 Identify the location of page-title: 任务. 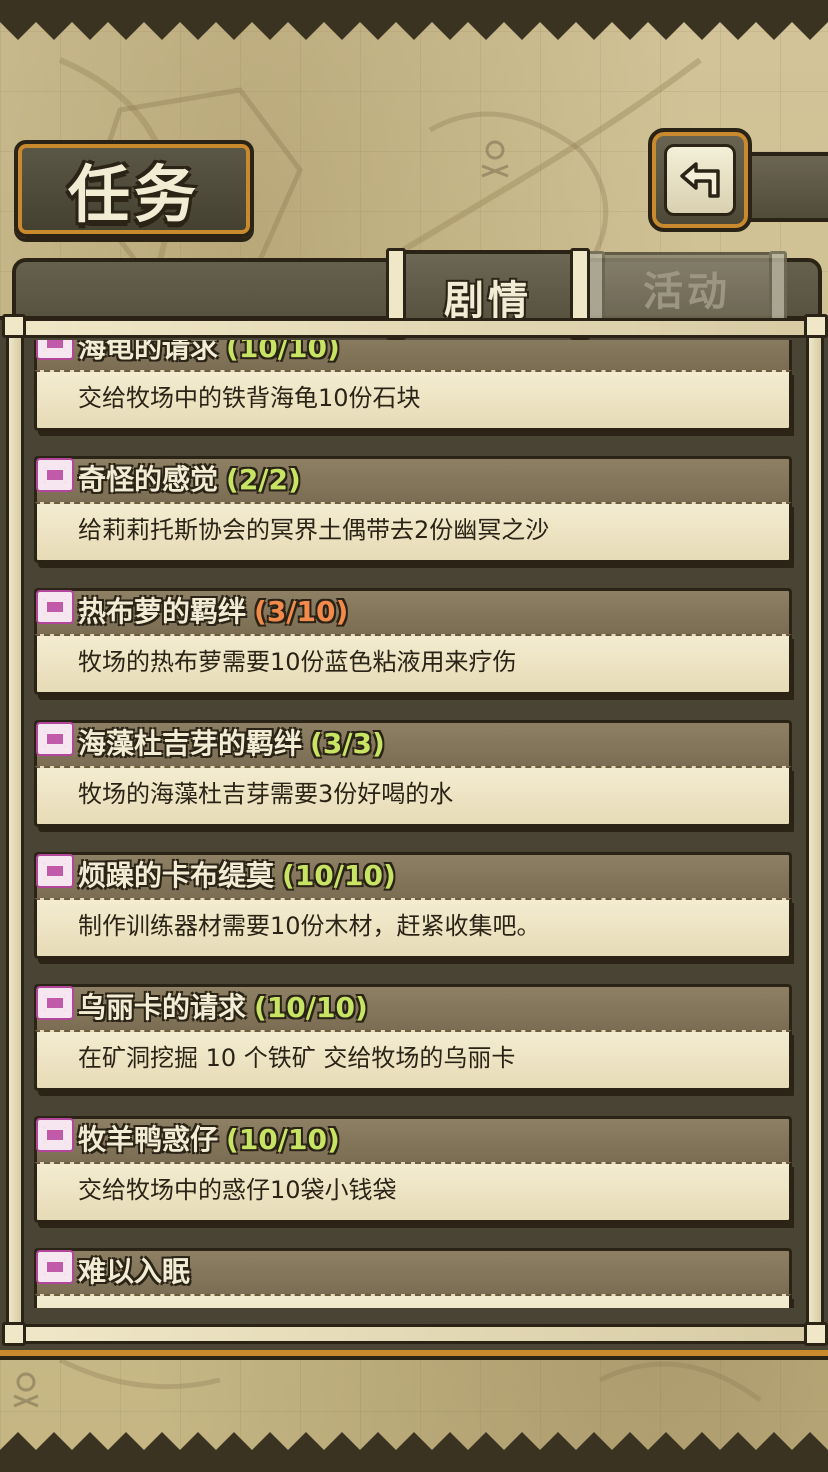
(133, 194).